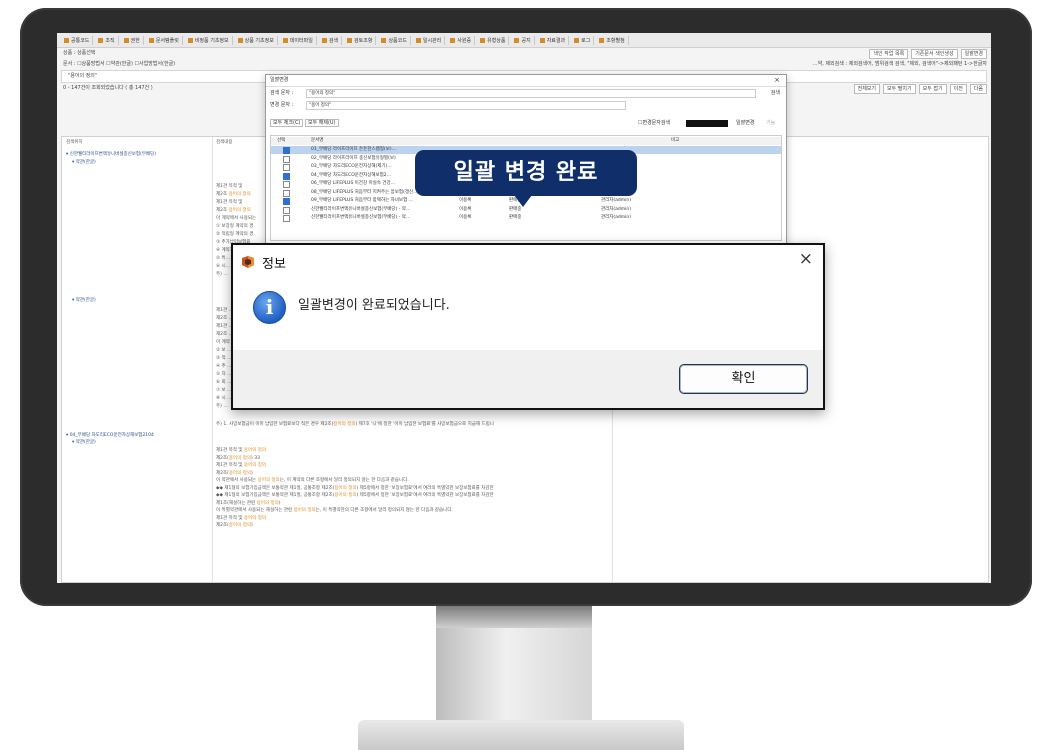  What do you see at coordinates (135, 40) in the screenshot?
I see `toolbar-item-label: 권한` at bounding box center [135, 40].